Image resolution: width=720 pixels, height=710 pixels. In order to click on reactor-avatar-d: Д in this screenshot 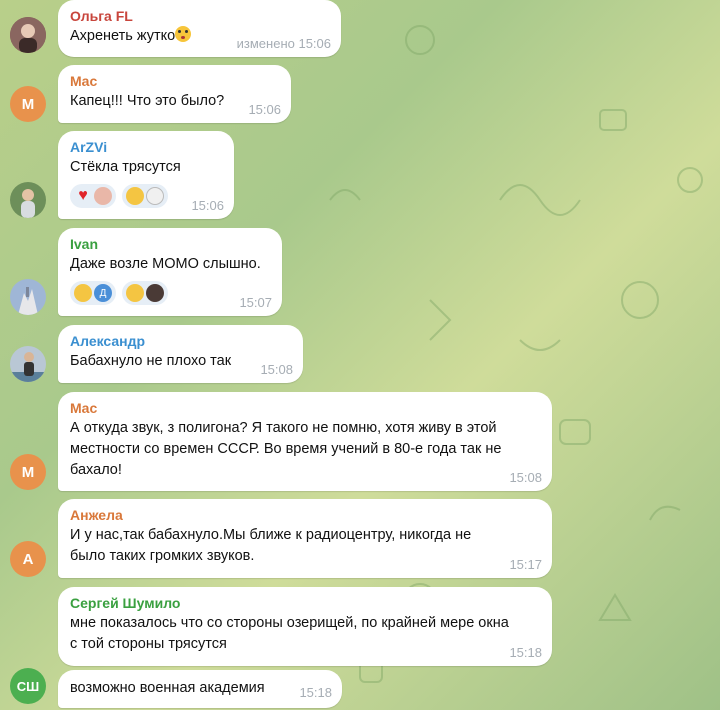, I will do `click(103, 293)`.